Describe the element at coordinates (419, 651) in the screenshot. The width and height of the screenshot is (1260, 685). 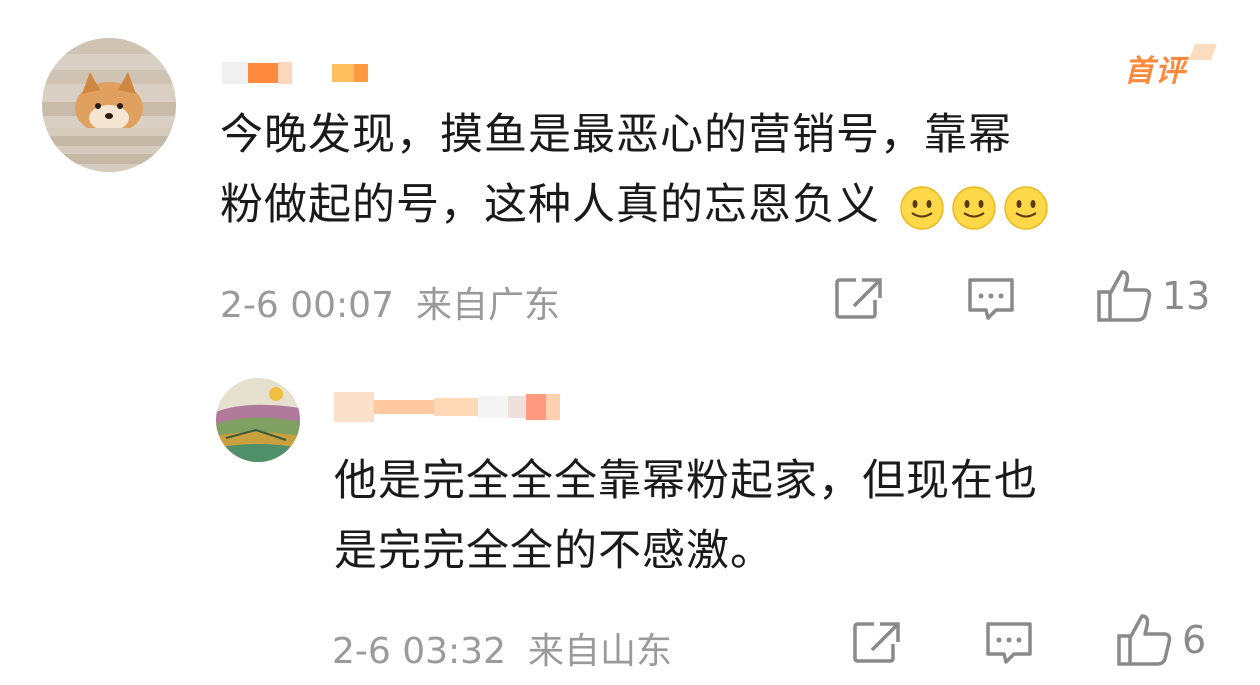
I see `comment-time: 2-6 03:32` at that location.